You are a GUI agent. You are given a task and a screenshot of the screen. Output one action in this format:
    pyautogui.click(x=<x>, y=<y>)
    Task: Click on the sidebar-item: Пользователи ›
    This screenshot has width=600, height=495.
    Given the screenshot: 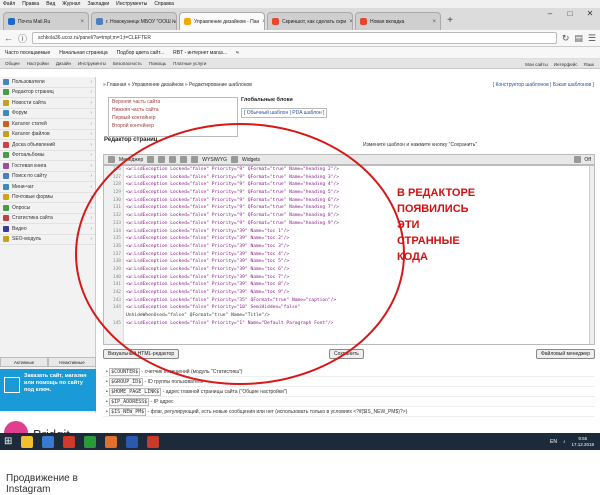 What is the action you would take?
    pyautogui.click(x=47, y=82)
    